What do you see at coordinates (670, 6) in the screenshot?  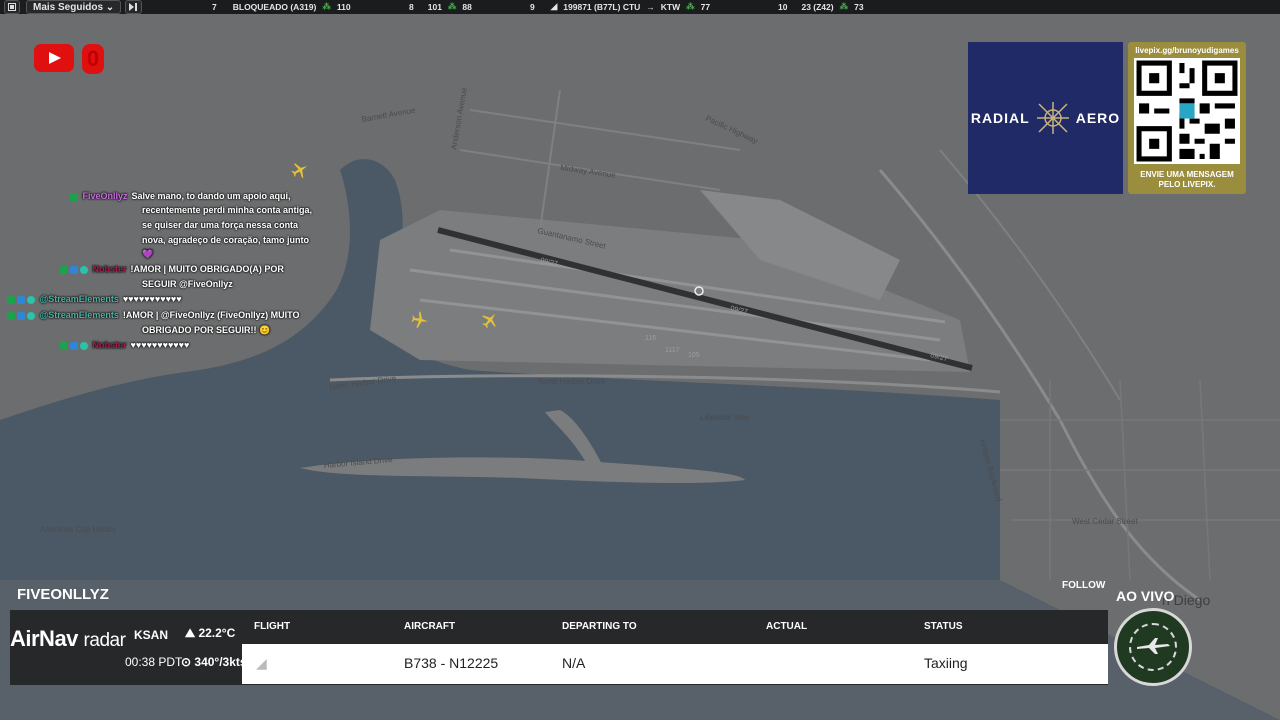 I see `destination: KTW` at bounding box center [670, 6].